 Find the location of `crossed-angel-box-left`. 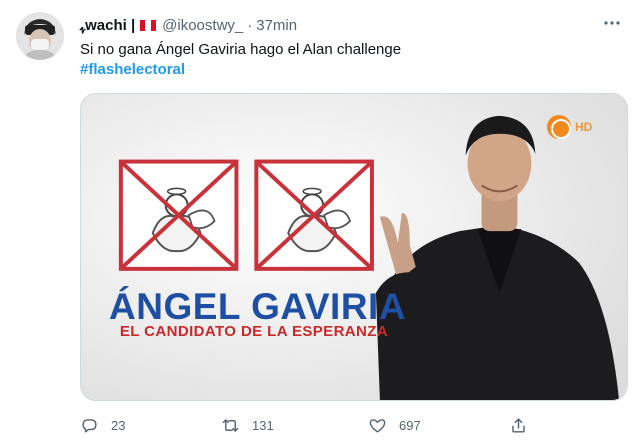

crossed-angel-box-left is located at coordinates (178, 215).